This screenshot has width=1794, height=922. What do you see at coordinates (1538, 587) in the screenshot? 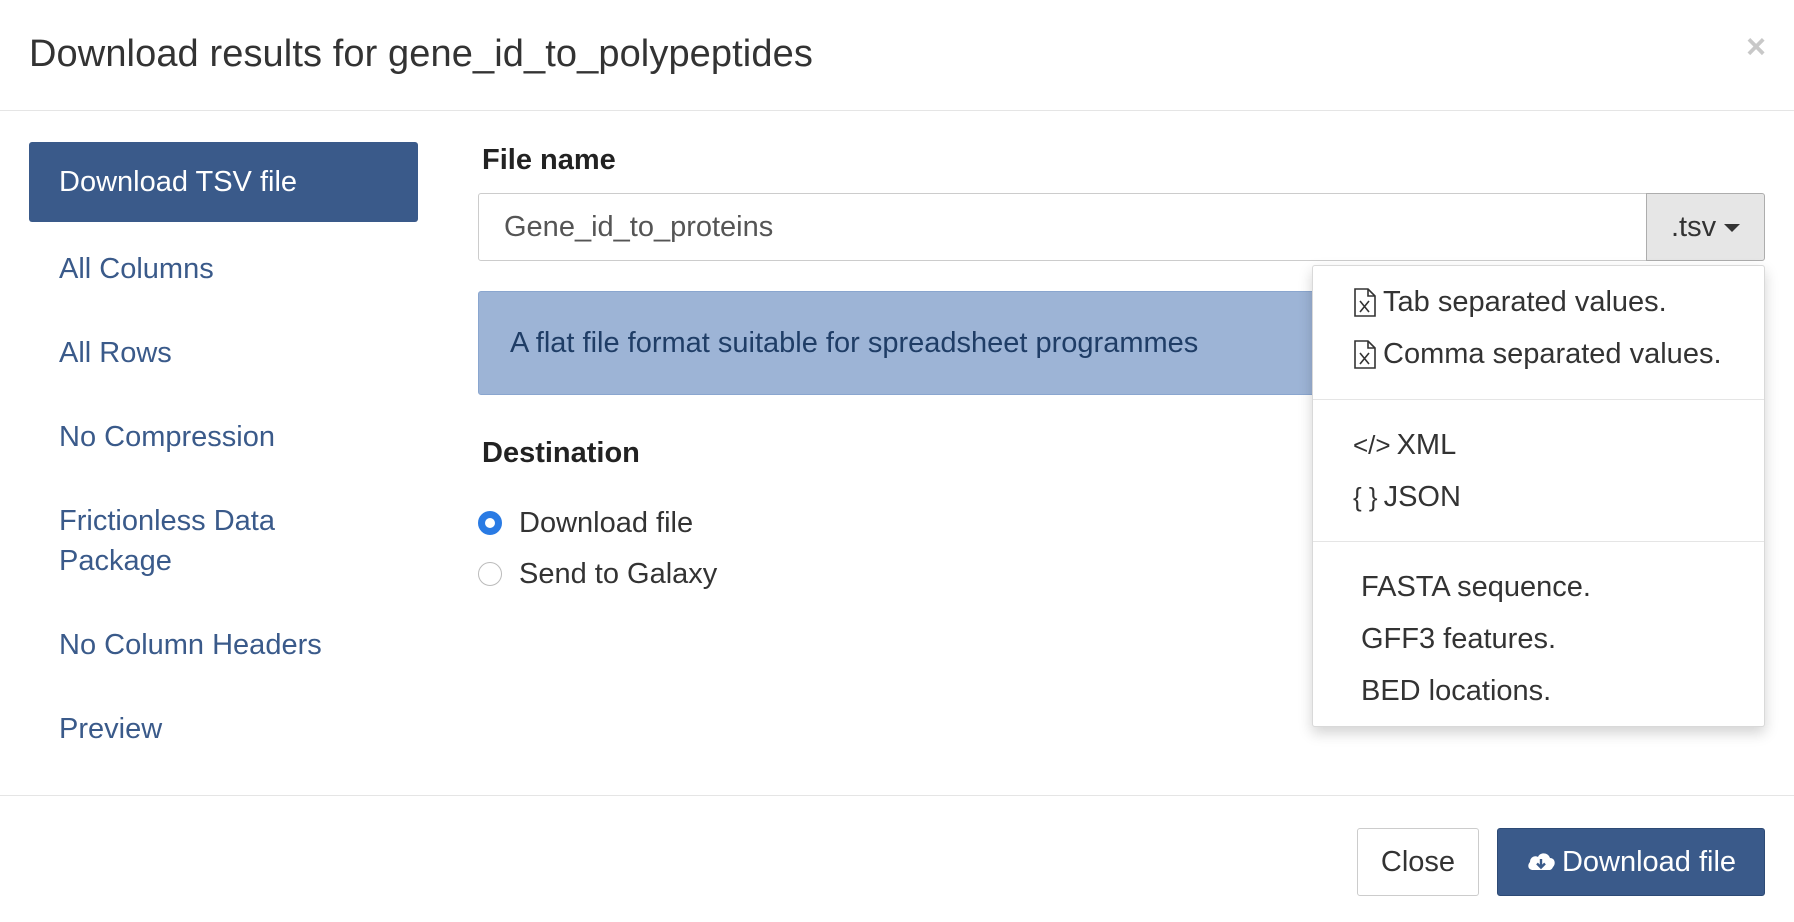
I see `menu-item-fasta: FASTA sequence.` at bounding box center [1538, 587].